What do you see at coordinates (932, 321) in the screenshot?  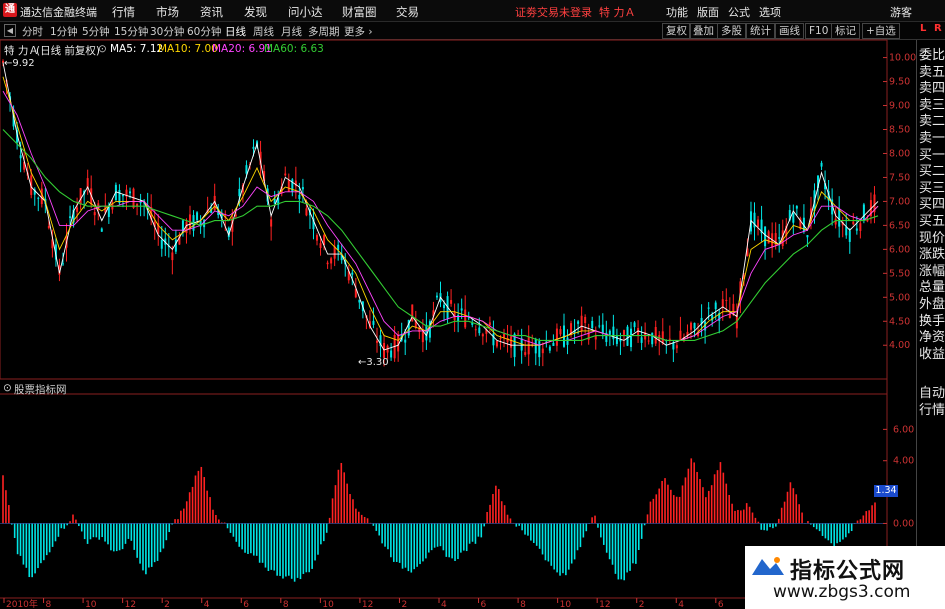 I see `panel-item: 换手` at bounding box center [932, 321].